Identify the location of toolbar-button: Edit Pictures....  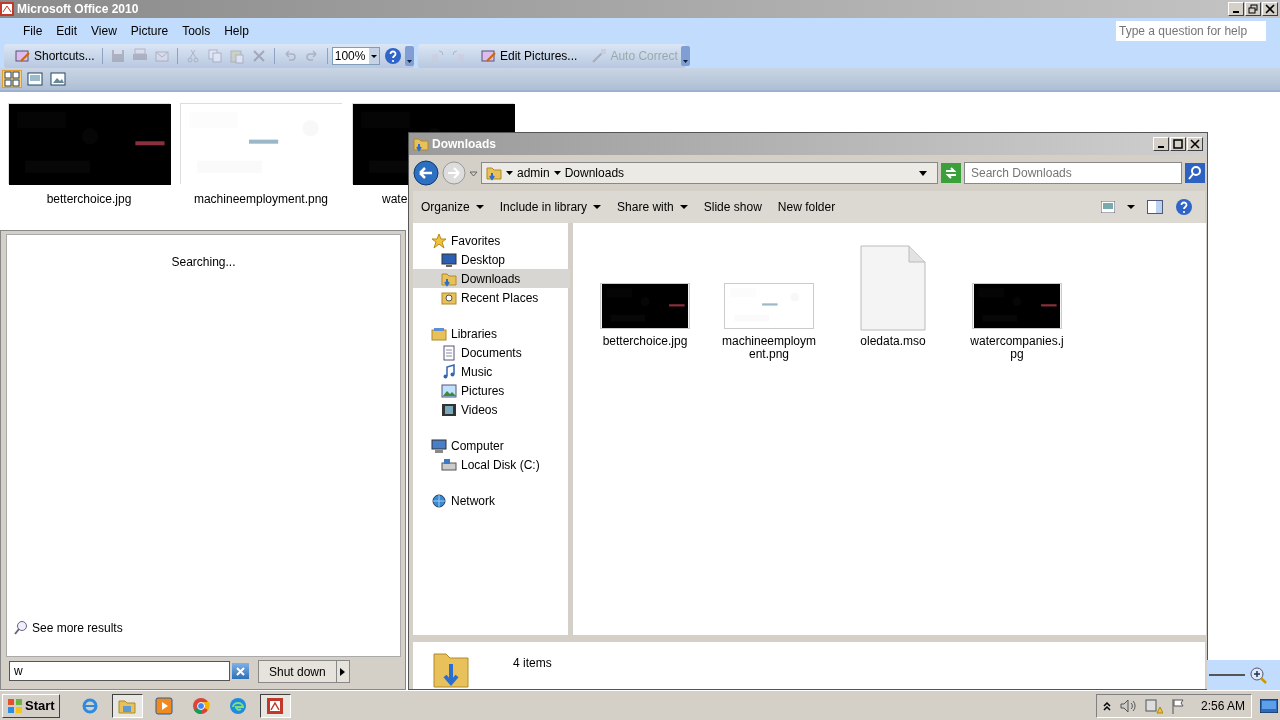
(529, 56).